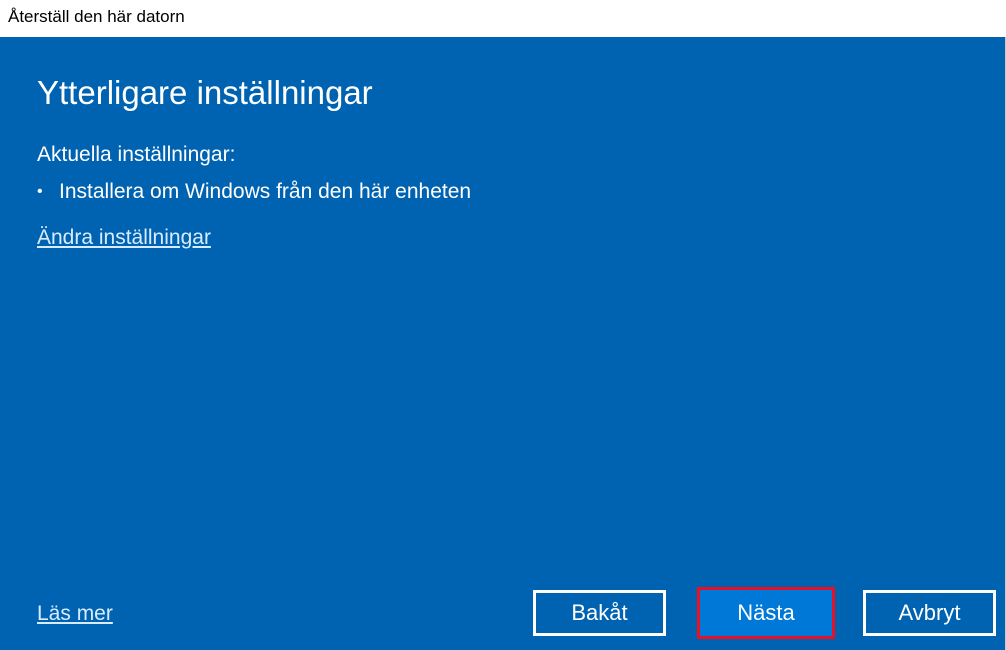  Describe the element at coordinates (136, 154) in the screenshot. I see `current-settings-label: Aktuella inställningar:` at that location.